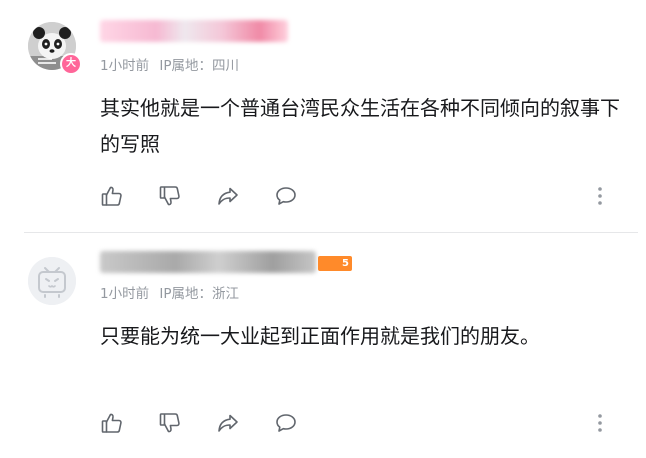 This screenshot has height=458, width=646. Describe the element at coordinates (226, 294) in the screenshot. I see `ip-location: 浙江` at that location.